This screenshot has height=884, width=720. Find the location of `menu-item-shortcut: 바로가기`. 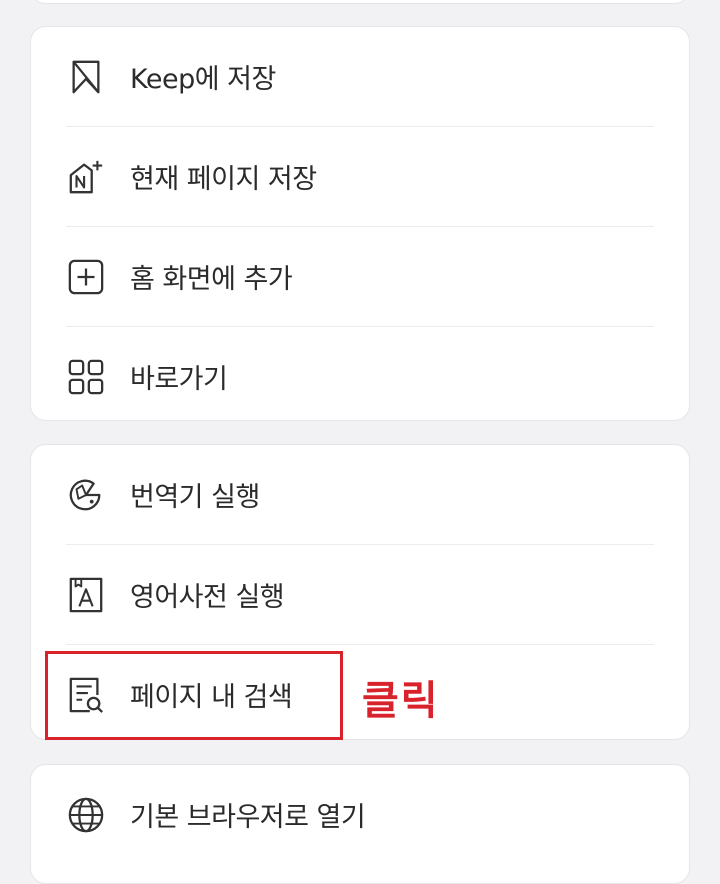

menu-item-shortcut: 바로가기 is located at coordinates (360, 376).